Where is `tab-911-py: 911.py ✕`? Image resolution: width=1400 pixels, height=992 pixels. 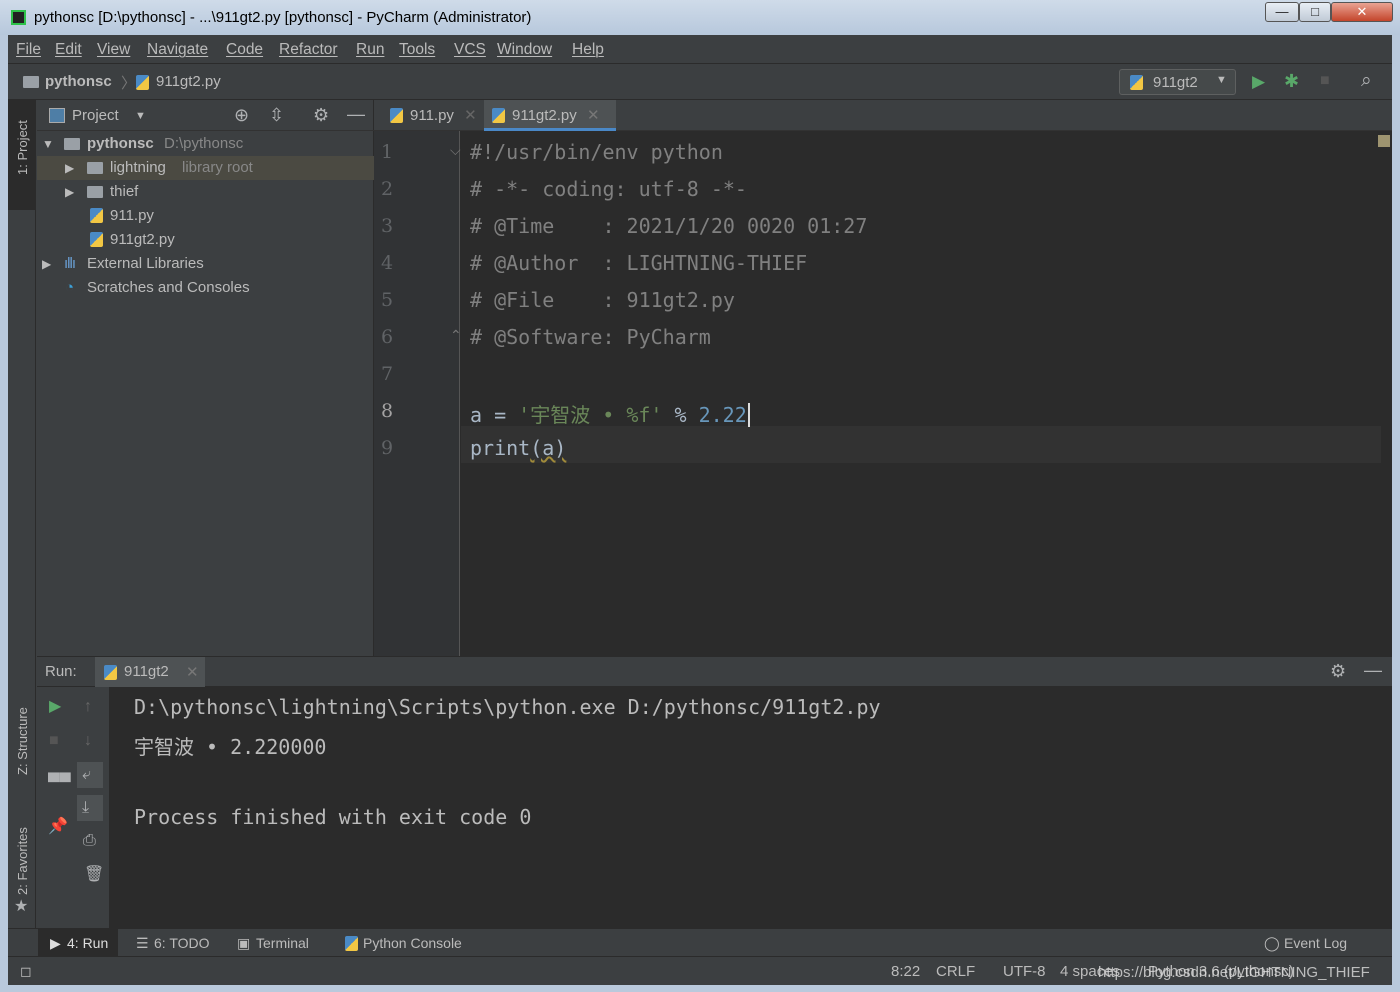
tab-911-py: 911.py ✕ is located at coordinates (432, 115).